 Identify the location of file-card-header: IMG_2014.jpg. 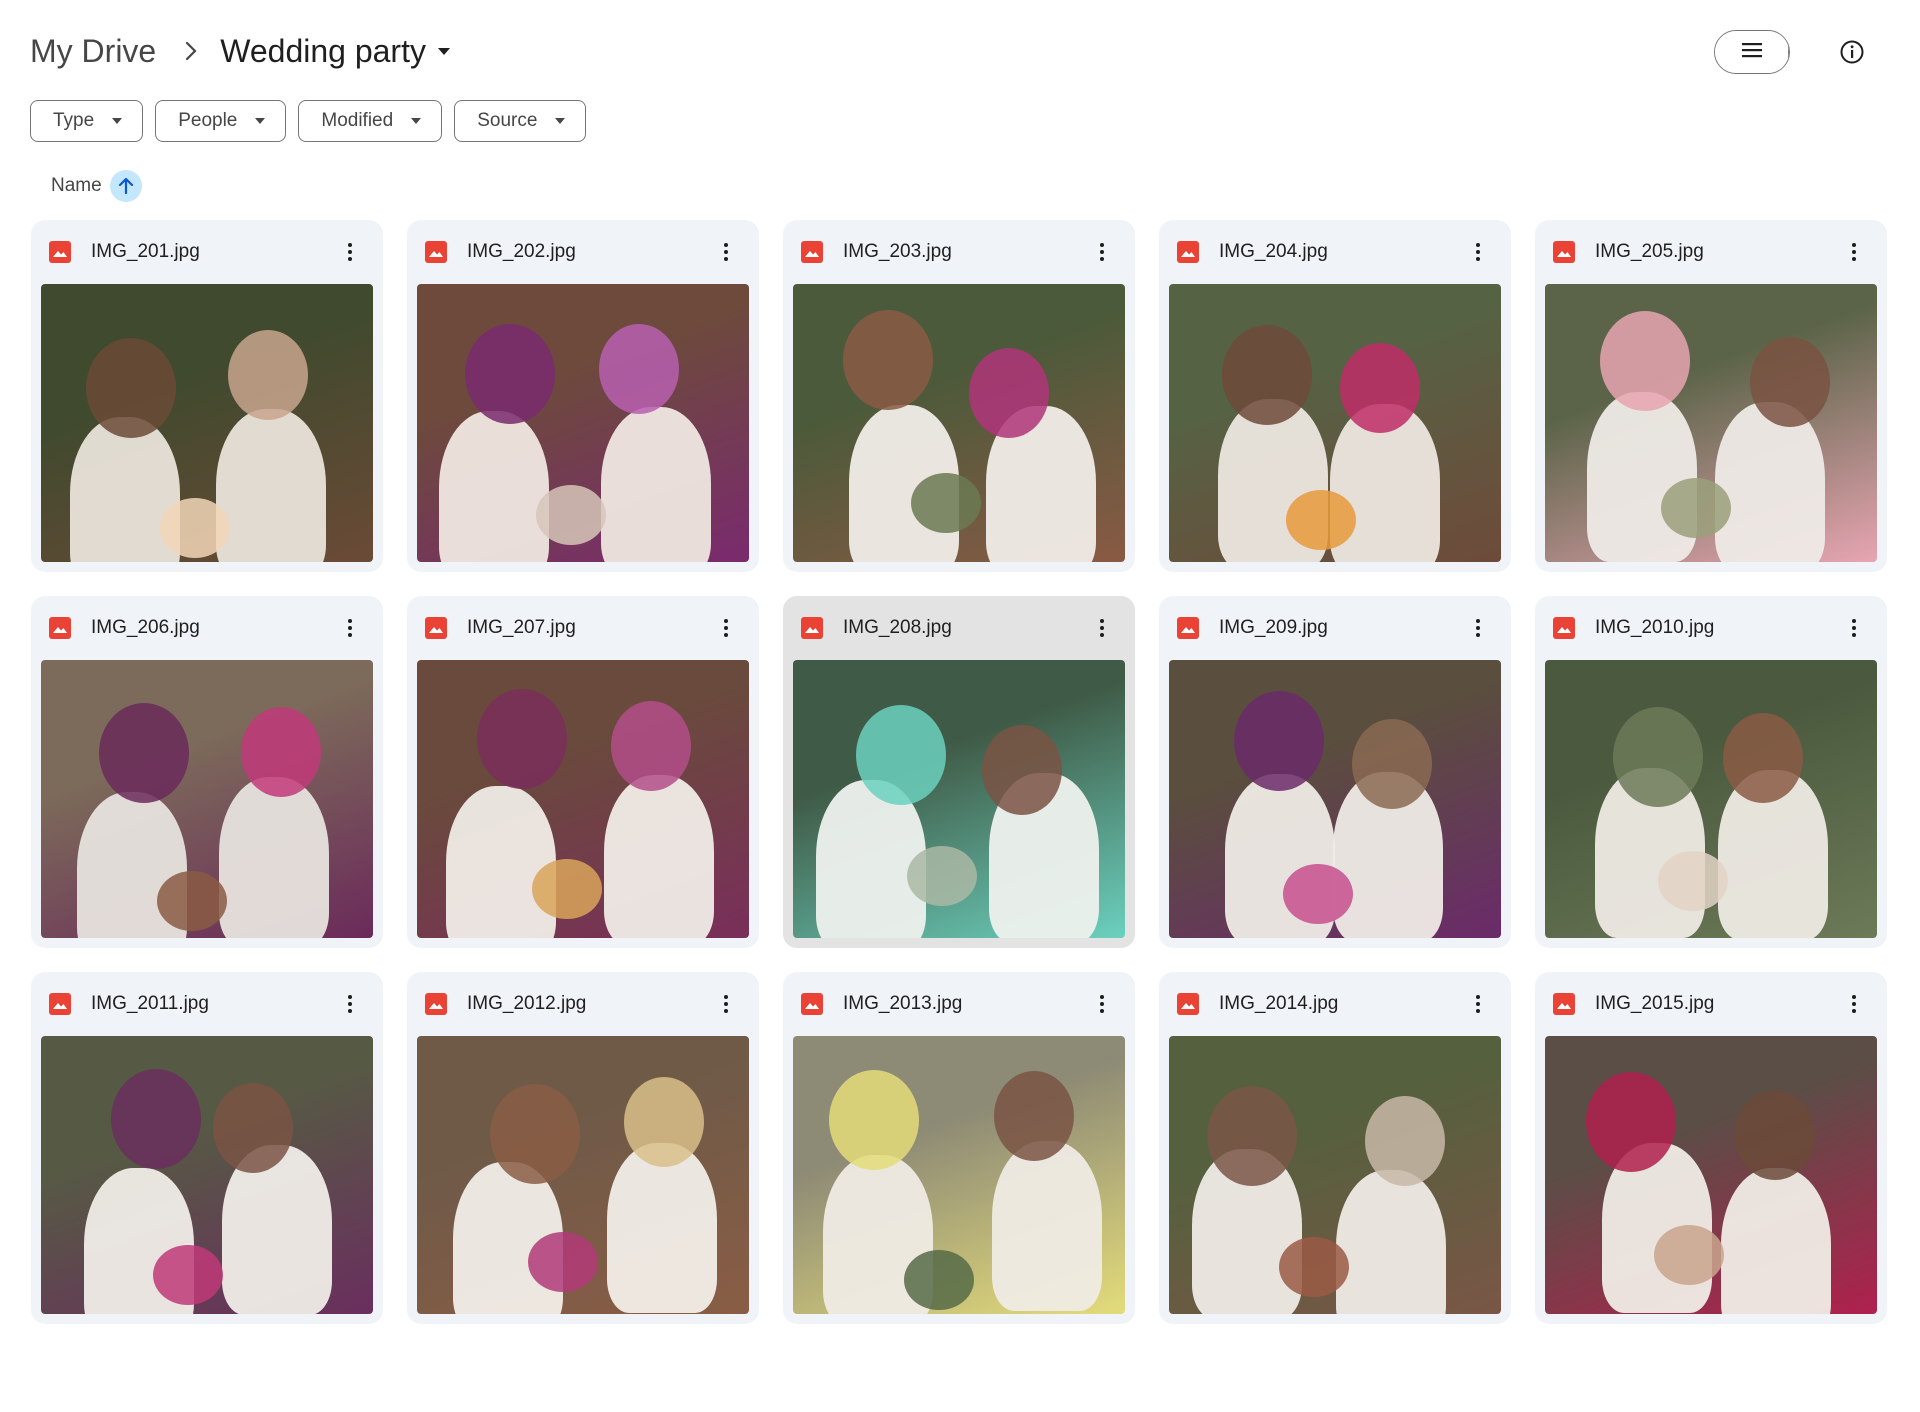
(1335, 1004).